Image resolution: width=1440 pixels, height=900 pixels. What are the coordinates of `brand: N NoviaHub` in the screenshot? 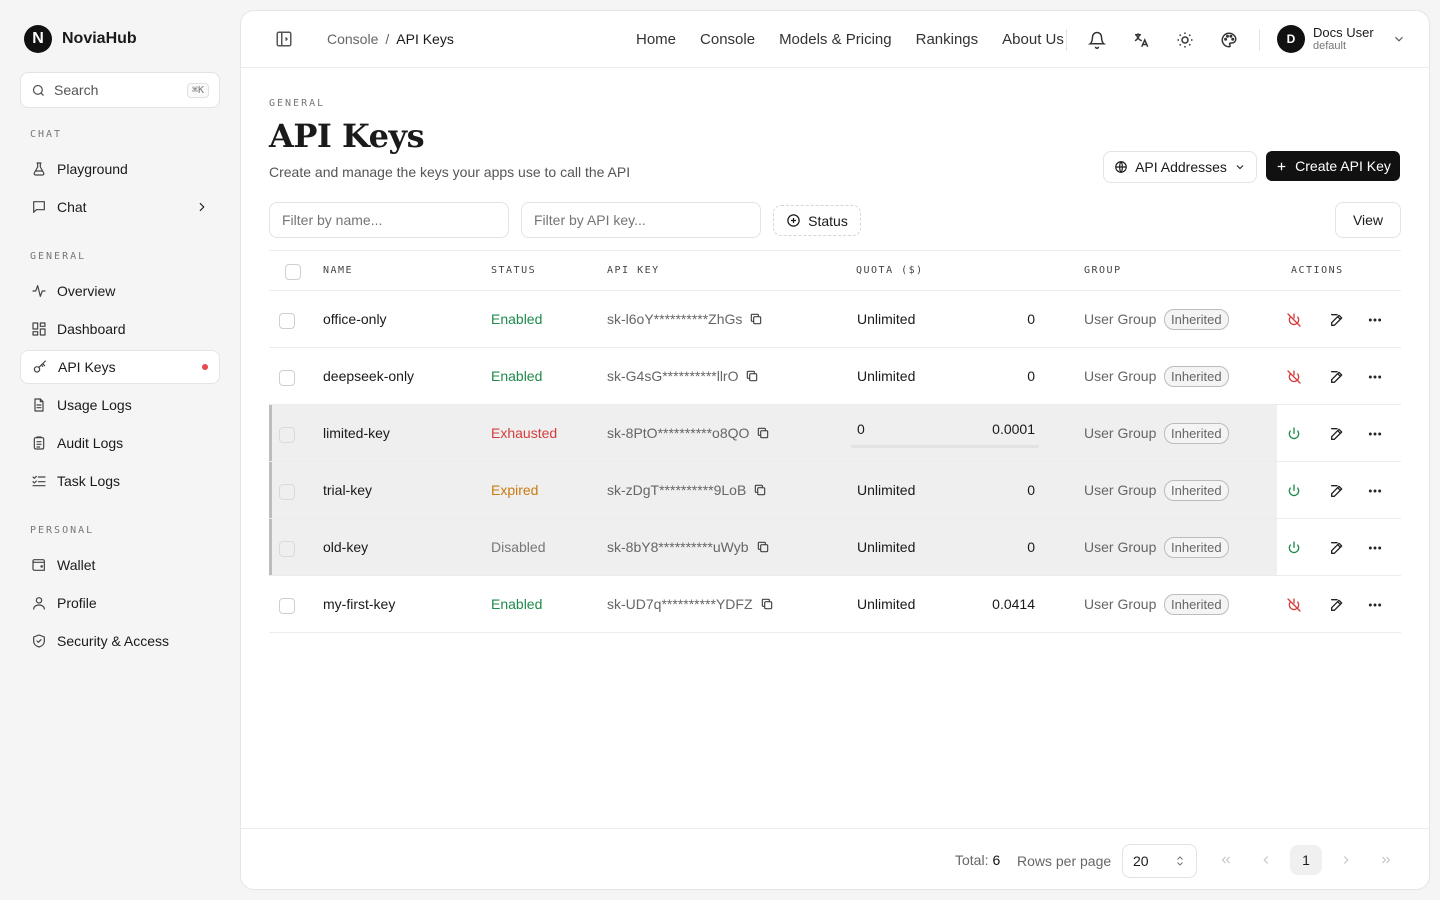 It's located at (80, 39).